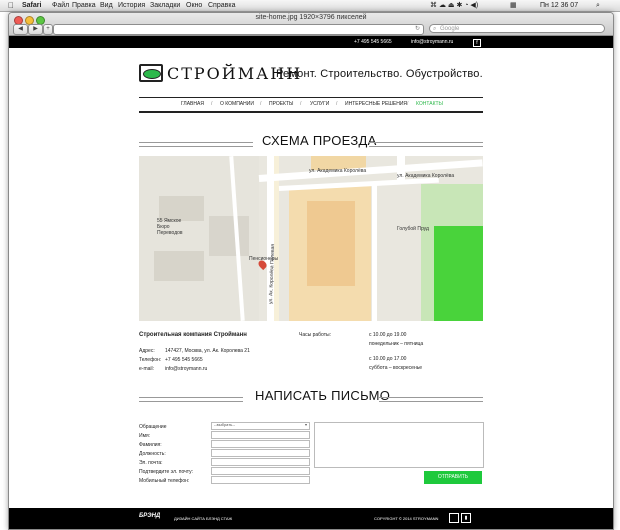 The image size is (620, 530). I want to click on menu-help: Справка, so click(221, 5).